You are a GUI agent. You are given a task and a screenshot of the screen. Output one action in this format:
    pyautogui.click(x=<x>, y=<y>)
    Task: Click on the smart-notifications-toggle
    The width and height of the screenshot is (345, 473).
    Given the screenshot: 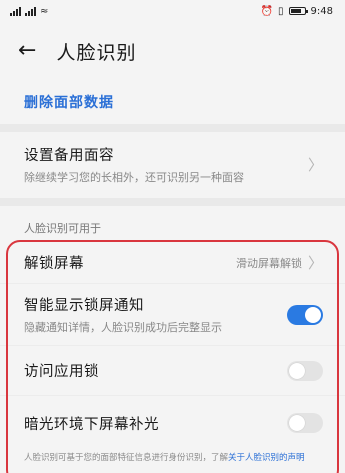 What is the action you would take?
    pyautogui.click(x=305, y=314)
    